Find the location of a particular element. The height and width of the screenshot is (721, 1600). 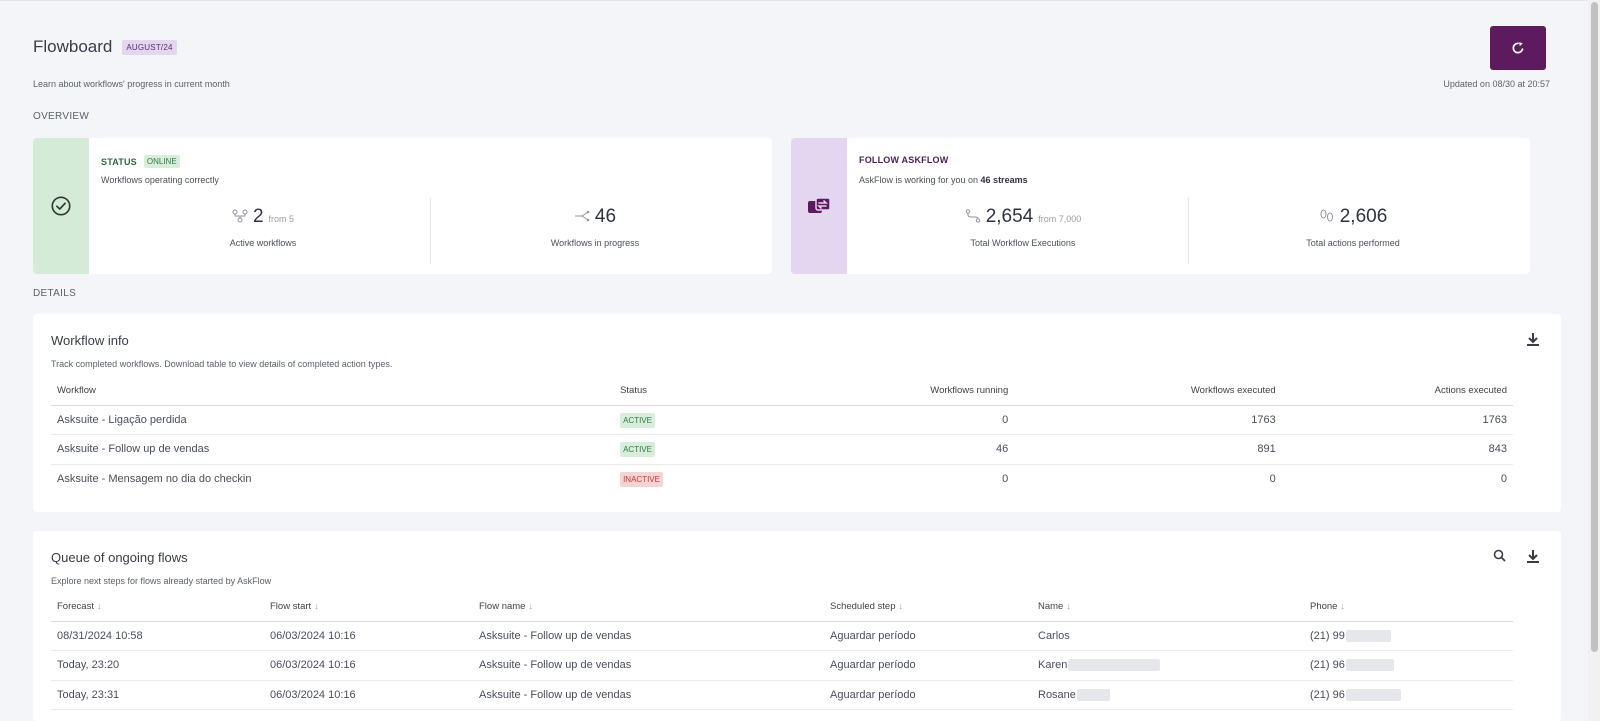

status-cell: ACTIVE is located at coordinates (730, 449).